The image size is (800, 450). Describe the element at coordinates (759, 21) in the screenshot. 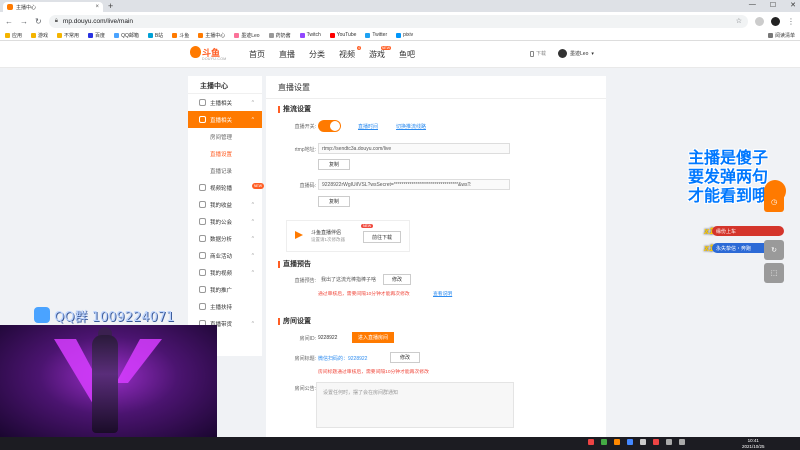

I see `extension-icon` at that location.